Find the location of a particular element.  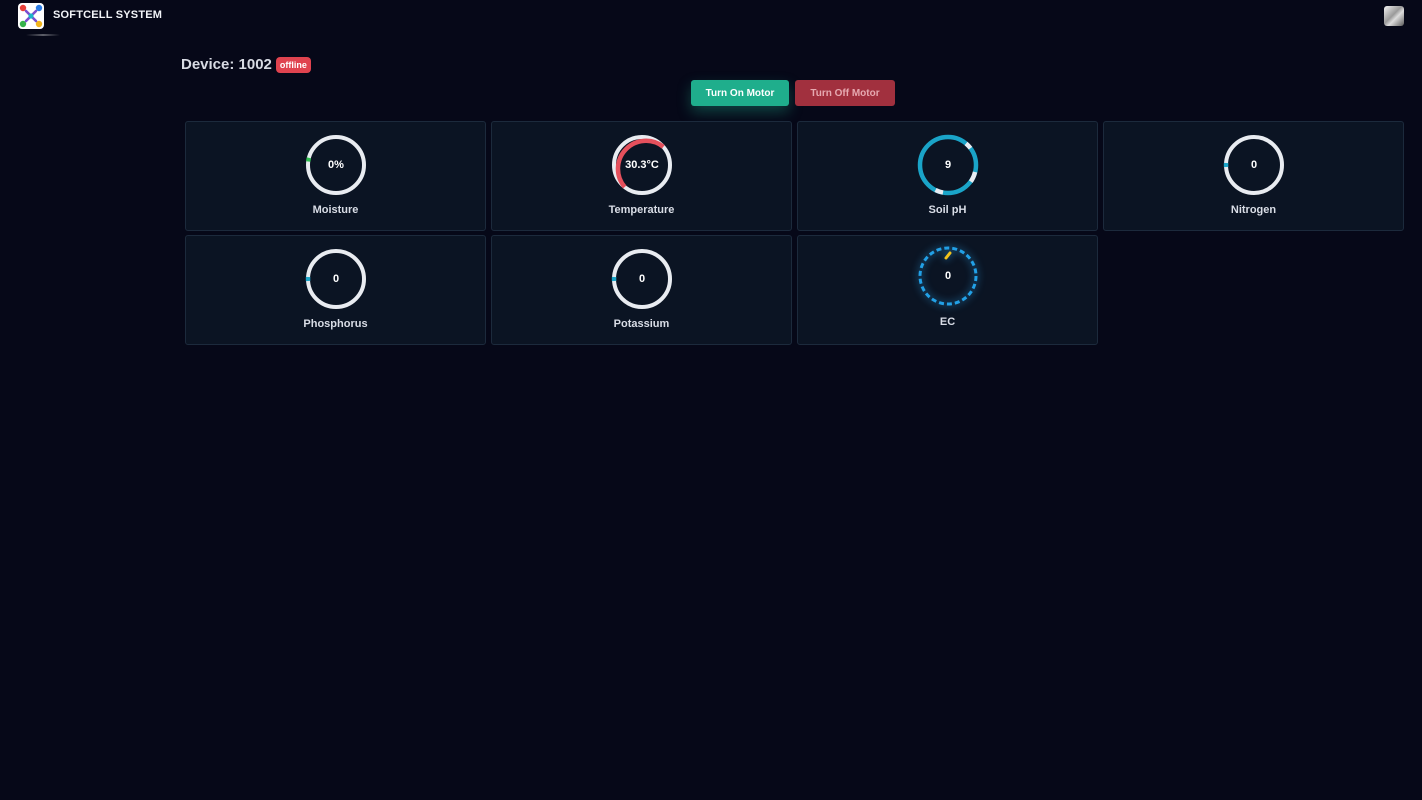

turn-on-motor-button: Turn On Motor is located at coordinates (740, 93).